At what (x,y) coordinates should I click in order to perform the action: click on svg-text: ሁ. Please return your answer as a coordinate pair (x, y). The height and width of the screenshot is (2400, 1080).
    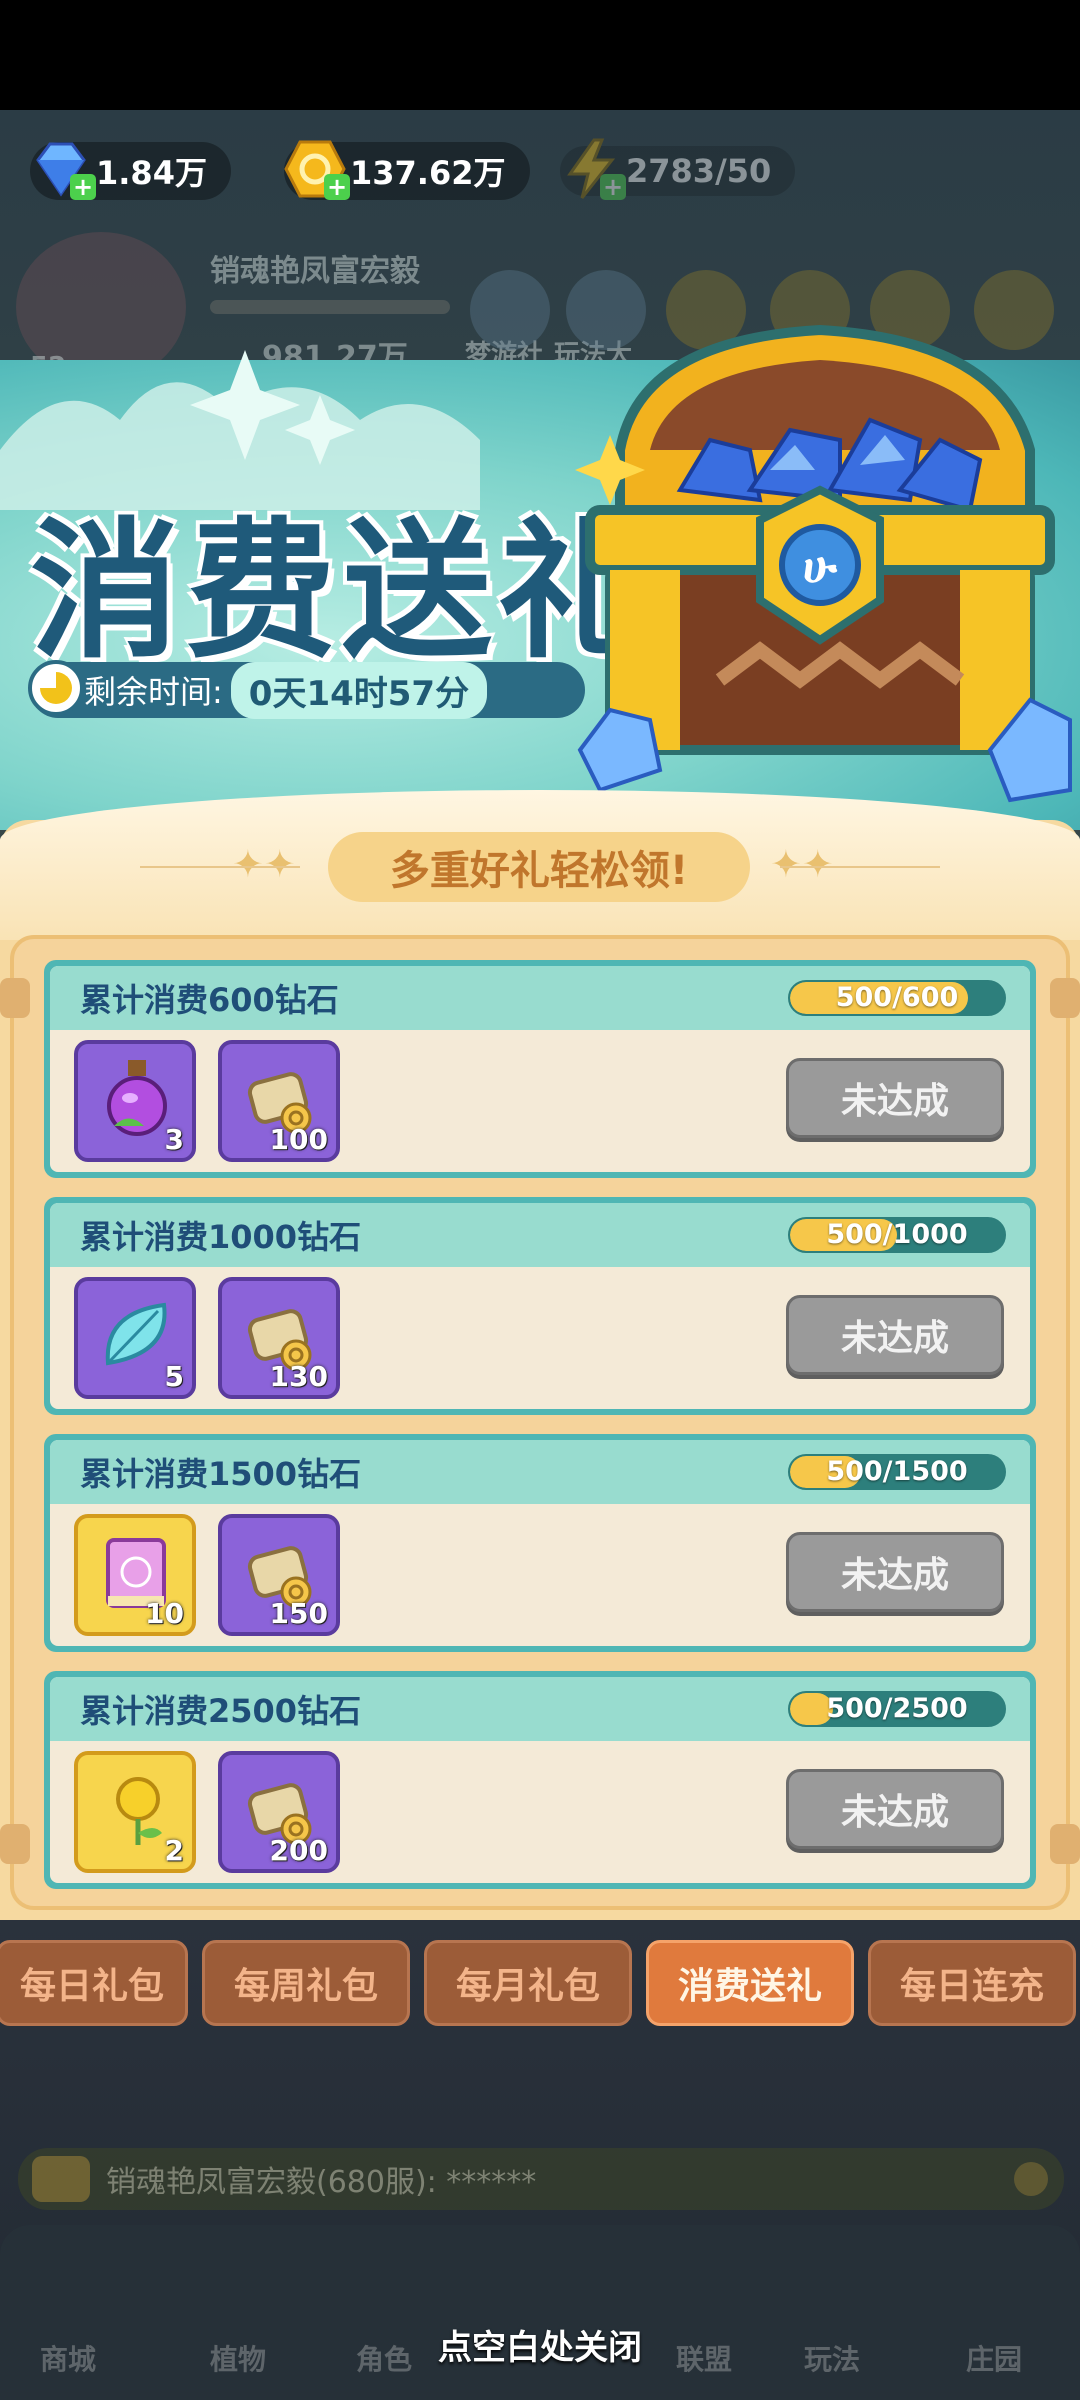
    Looking at the image, I should click on (820, 566).